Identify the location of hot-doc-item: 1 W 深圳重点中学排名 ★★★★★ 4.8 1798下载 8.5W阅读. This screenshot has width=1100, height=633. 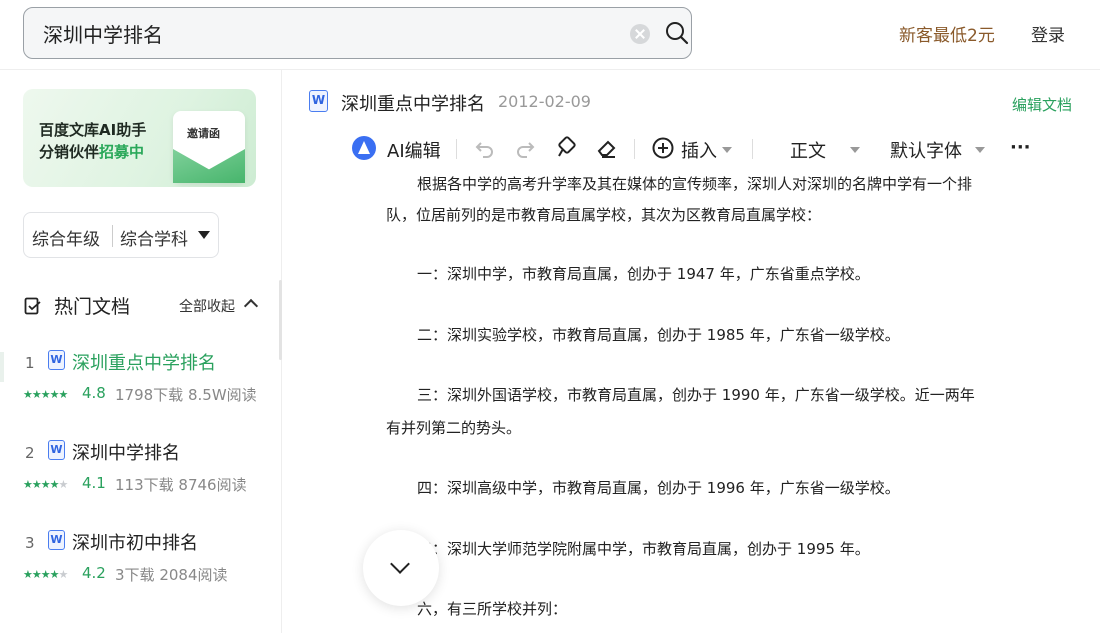
(141, 385).